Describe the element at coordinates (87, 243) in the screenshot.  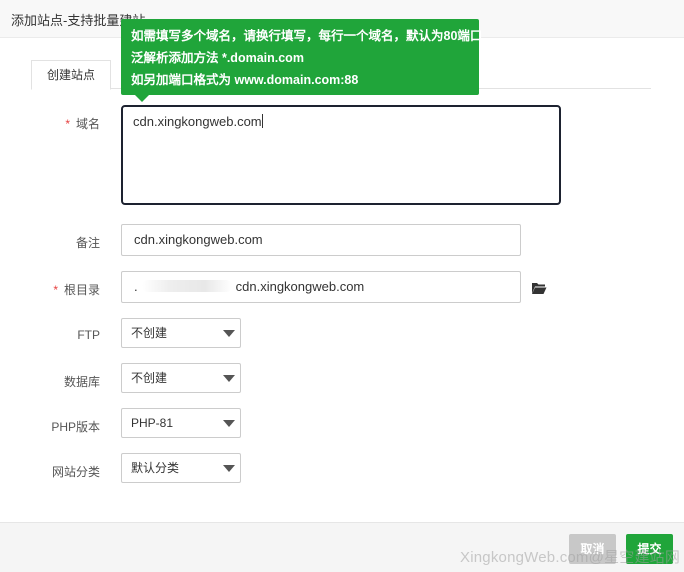
I see `remark-label: 备注` at that location.